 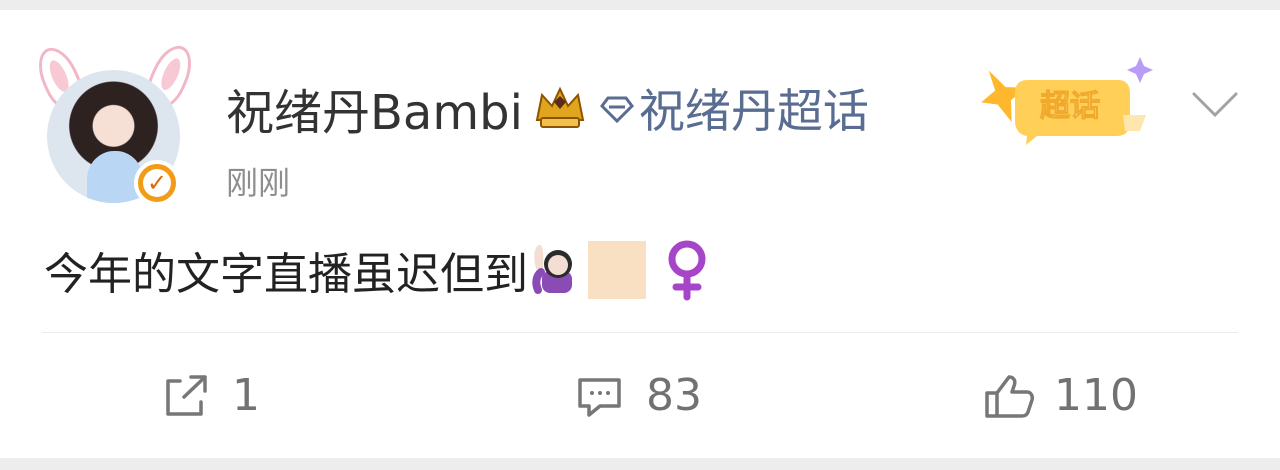 I want to click on user-avatar: ✓, so click(x=120, y=127).